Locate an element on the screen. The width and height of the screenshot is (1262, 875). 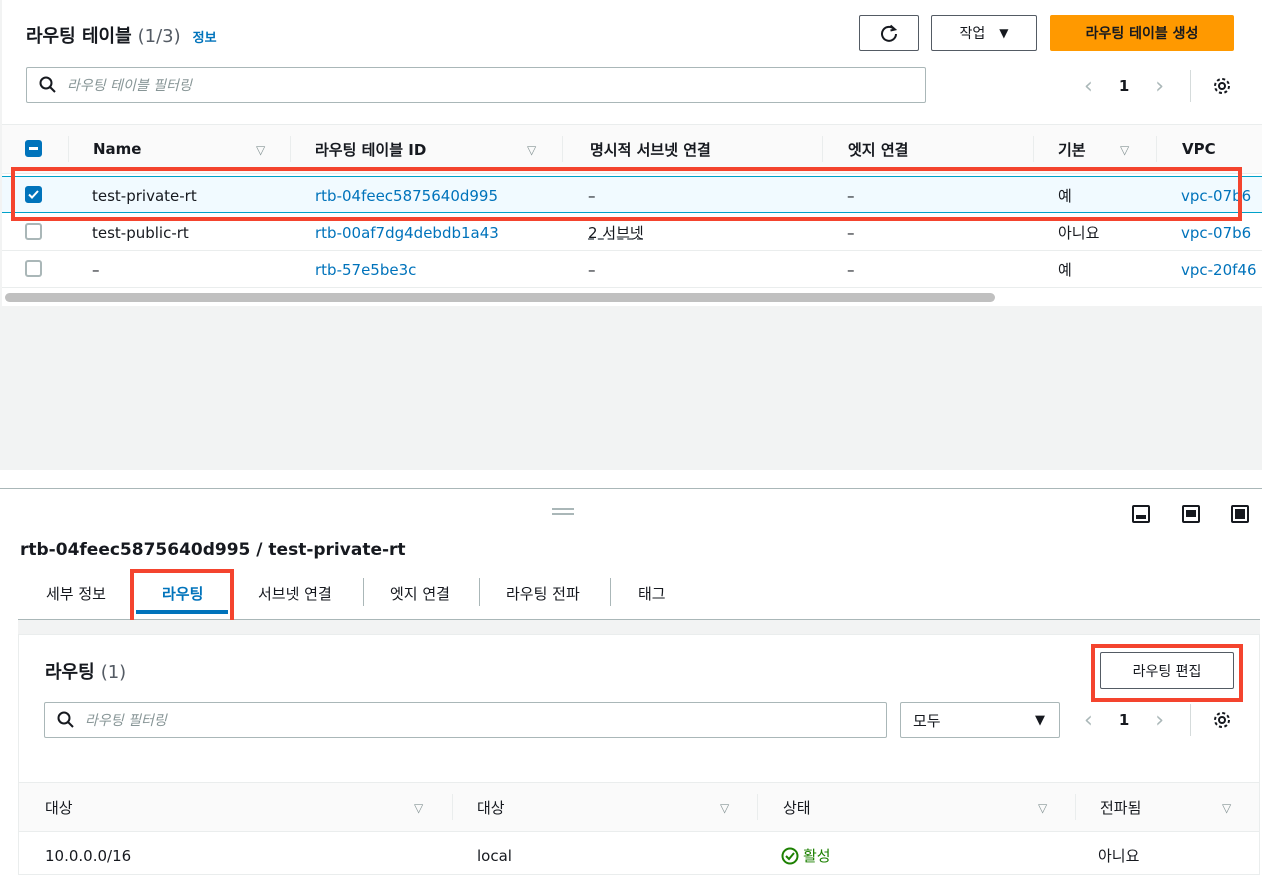
split-side-icon is located at coordinates (1191, 514).